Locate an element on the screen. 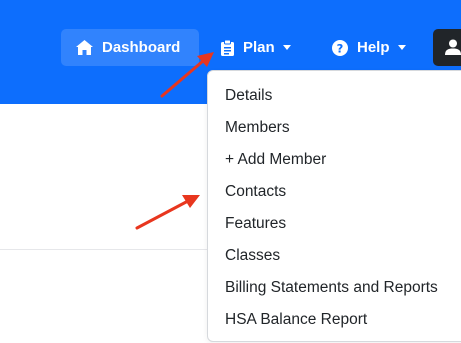 The width and height of the screenshot is (461, 343). dashboard-nav-button: Dashboard is located at coordinates (130, 47).